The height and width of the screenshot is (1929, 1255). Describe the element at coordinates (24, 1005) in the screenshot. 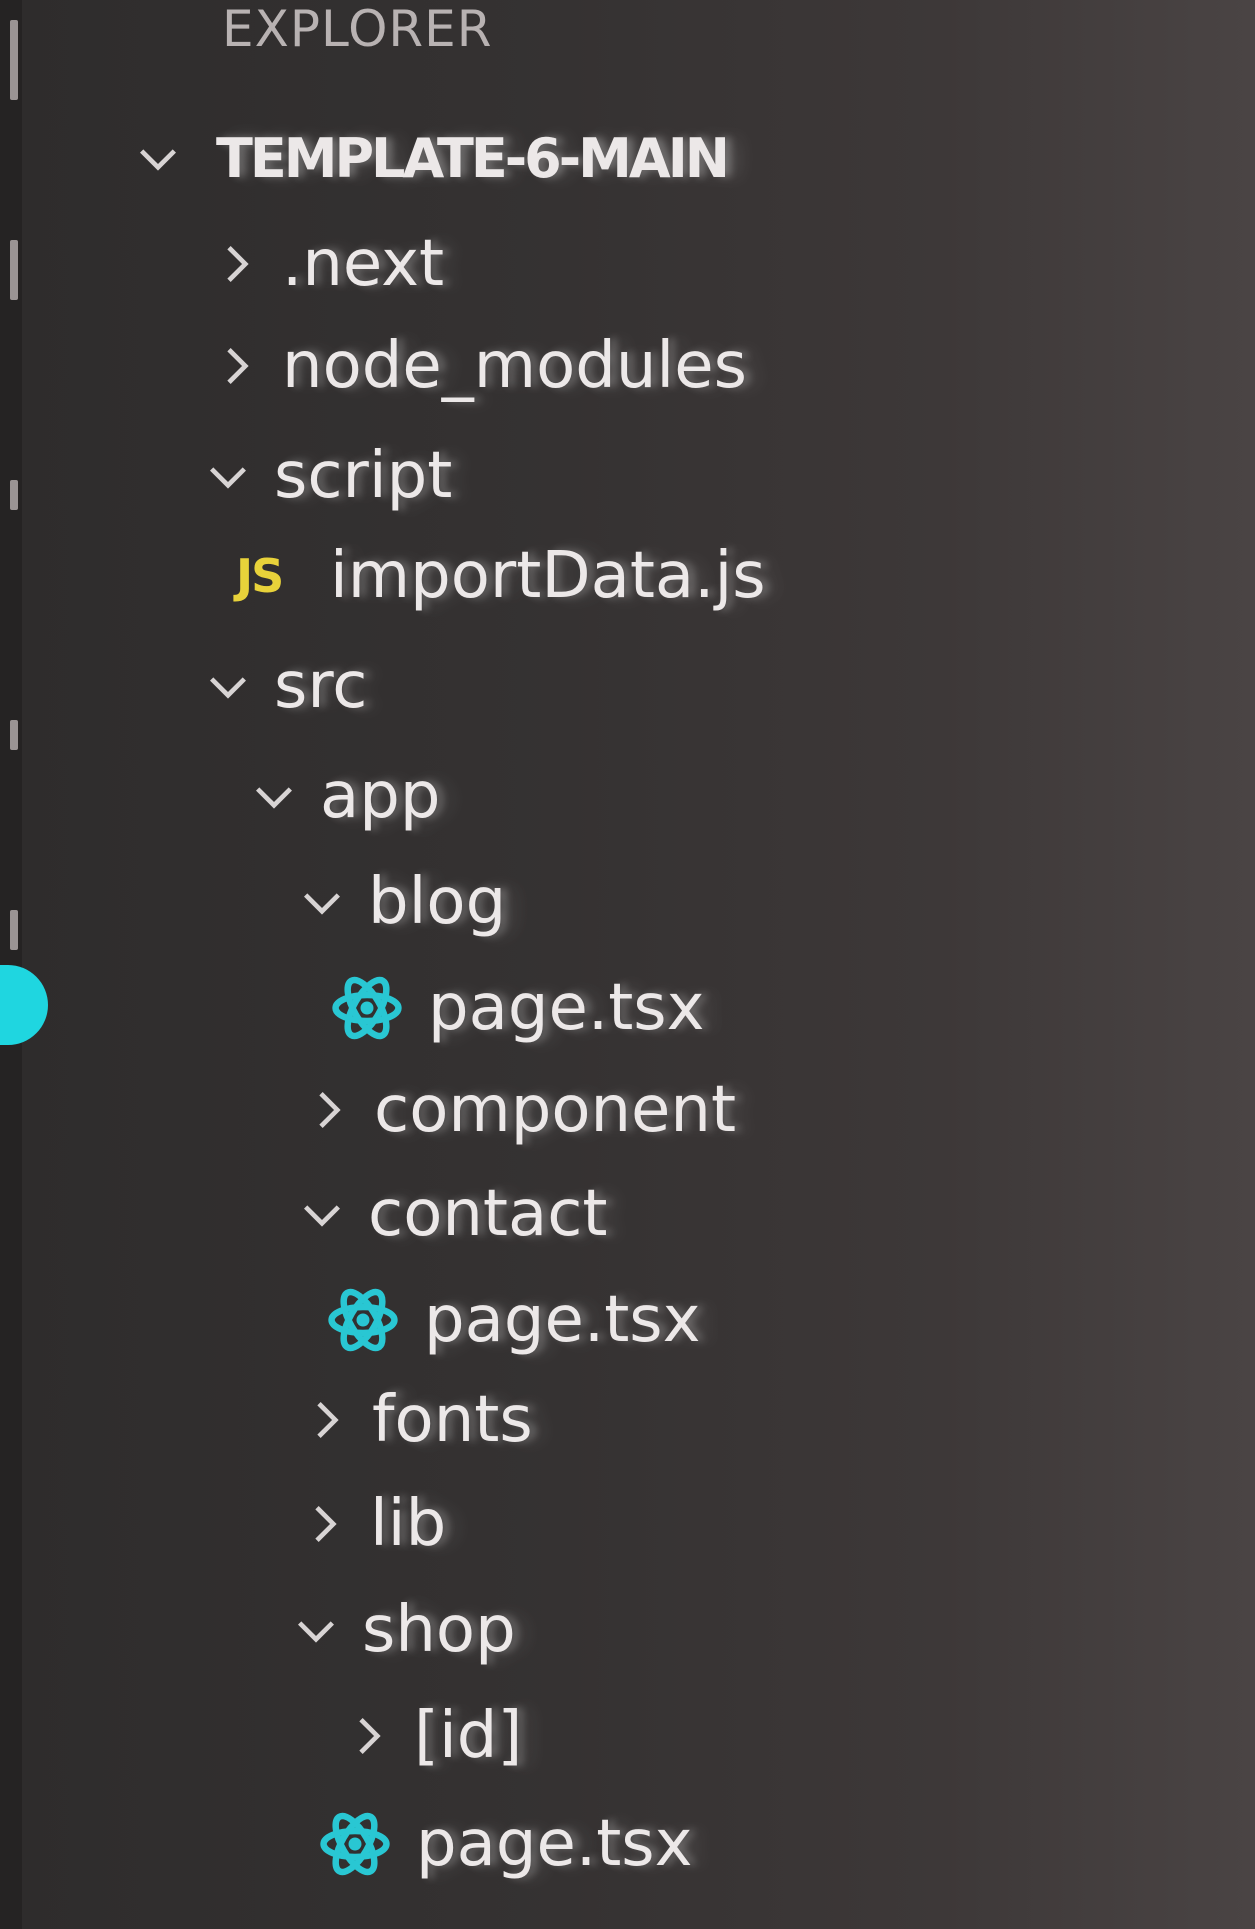

I see `activity-badge` at that location.